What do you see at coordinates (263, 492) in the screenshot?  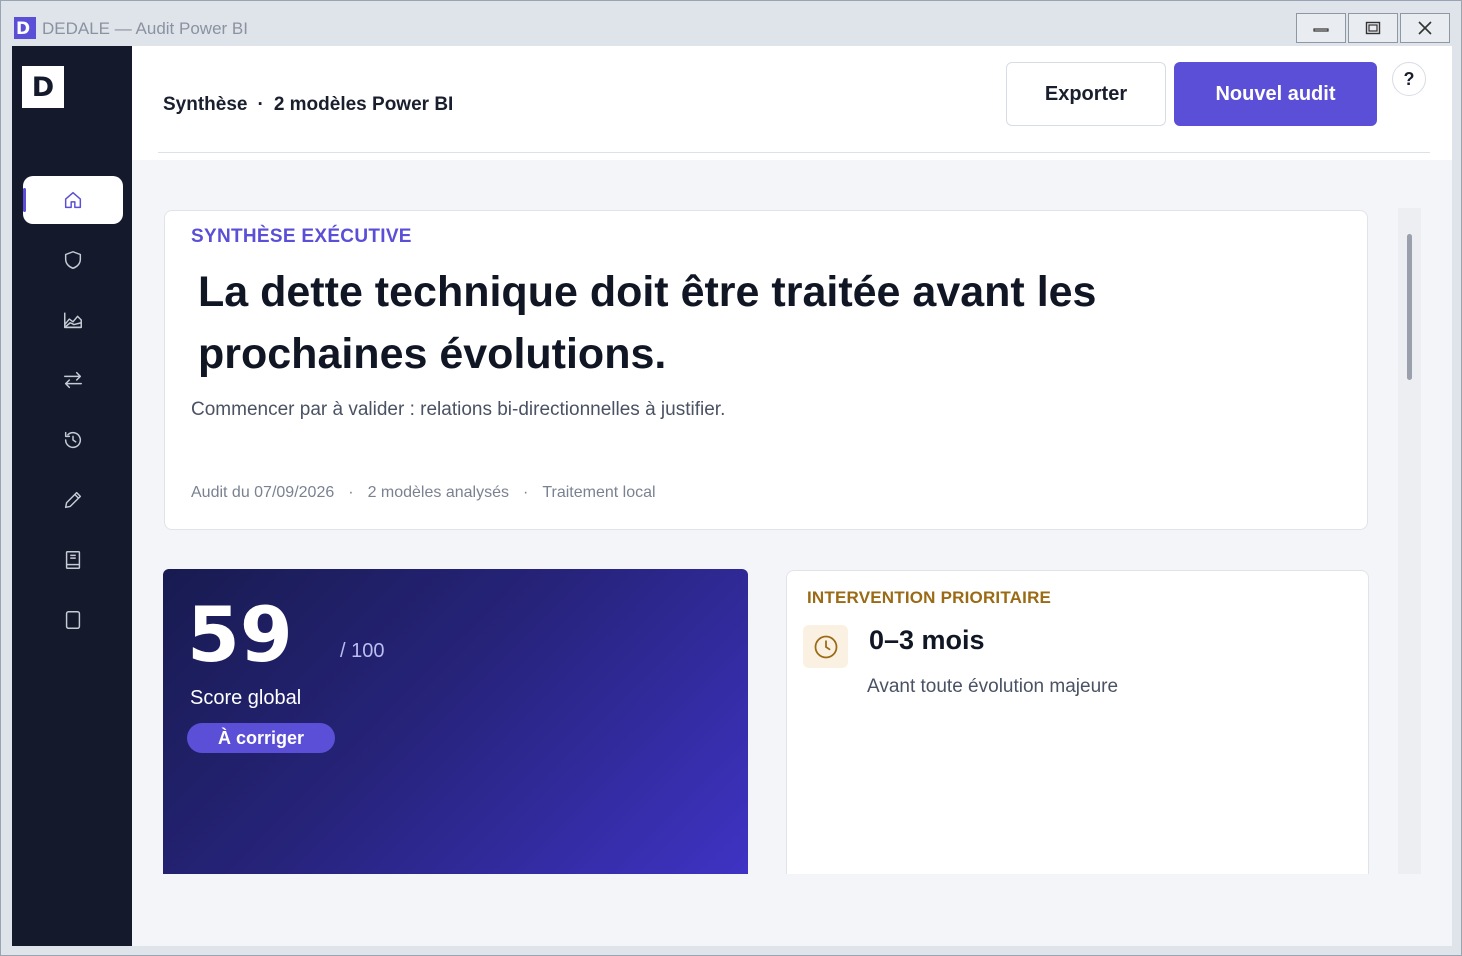 I see `audit-date: Audit du 07/09/2026` at bounding box center [263, 492].